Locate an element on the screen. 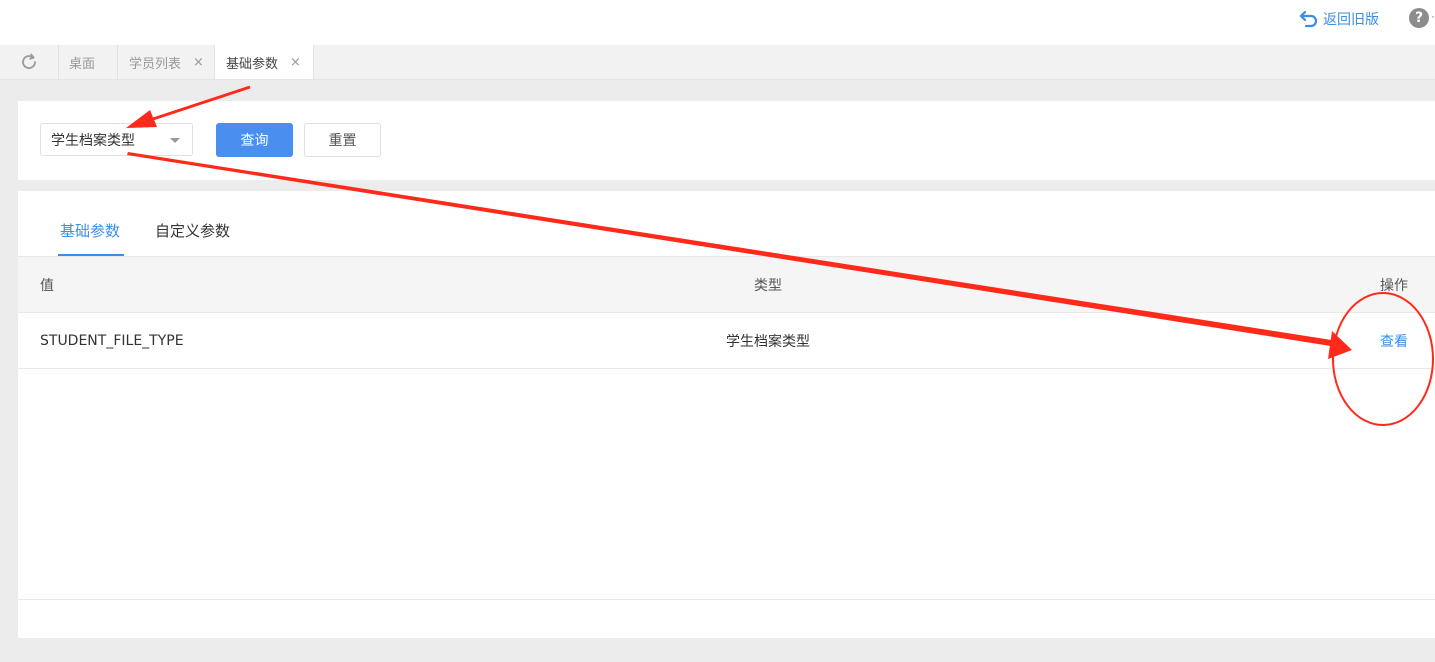 Image resolution: width=1435 pixels, height=662 pixels. page-tab-strip: 桌面 学员列表 × 基础参数 × is located at coordinates (717, 62).